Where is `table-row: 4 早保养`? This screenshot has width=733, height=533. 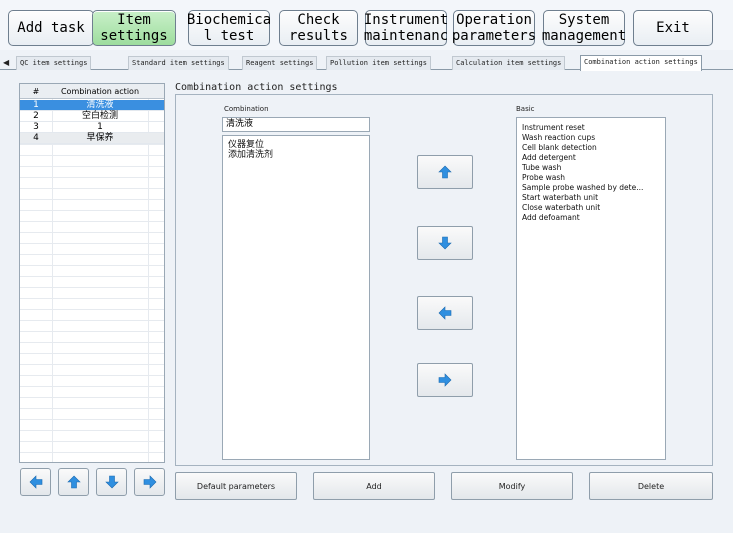
table-row: 4 早保养 is located at coordinates (92, 138).